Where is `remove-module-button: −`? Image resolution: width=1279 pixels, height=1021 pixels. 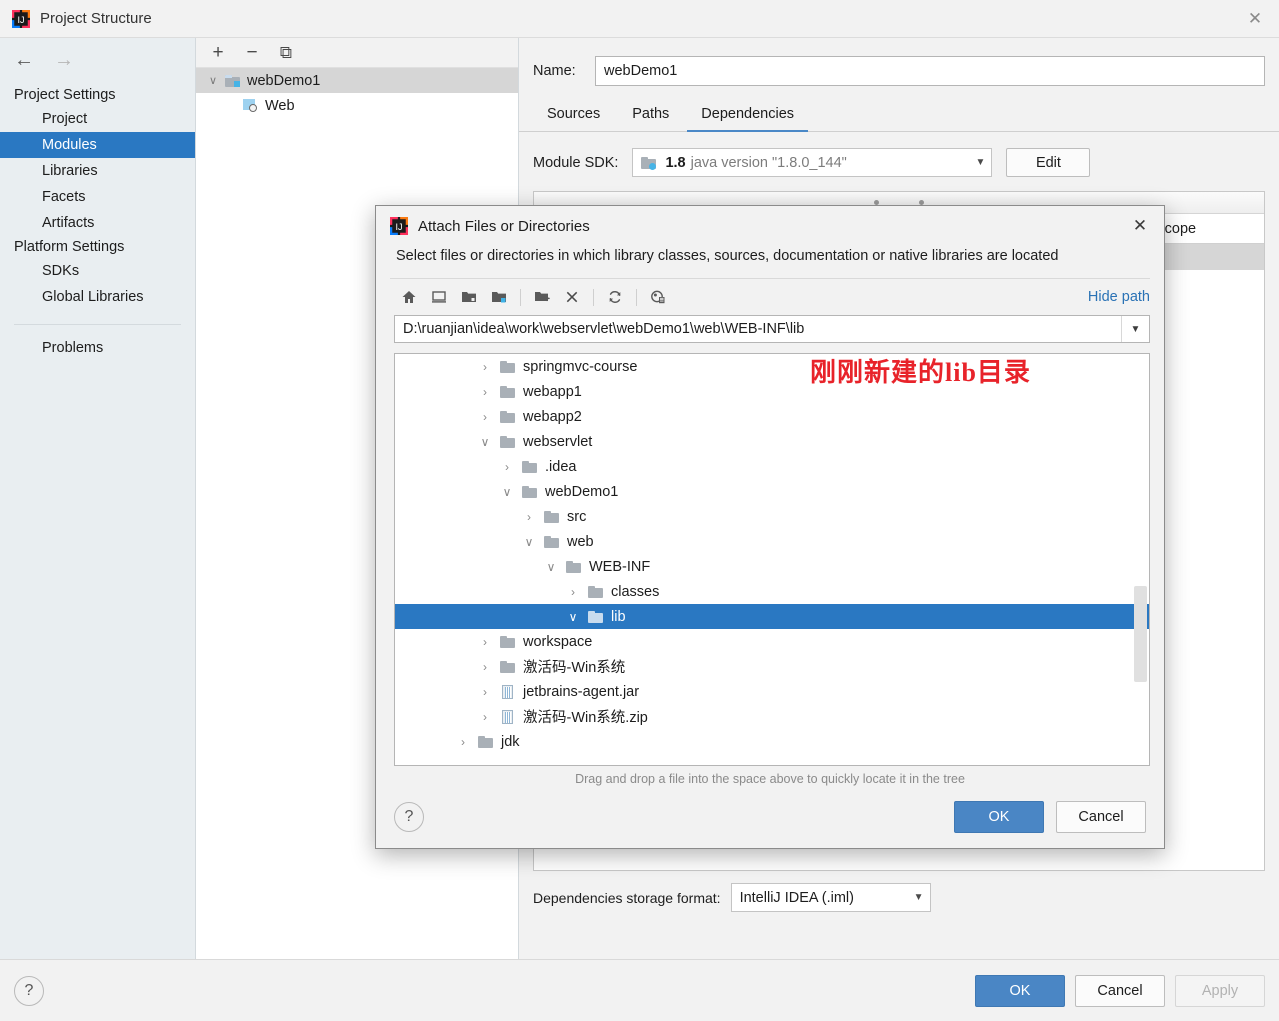
remove-module-button: − is located at coordinates (252, 52).